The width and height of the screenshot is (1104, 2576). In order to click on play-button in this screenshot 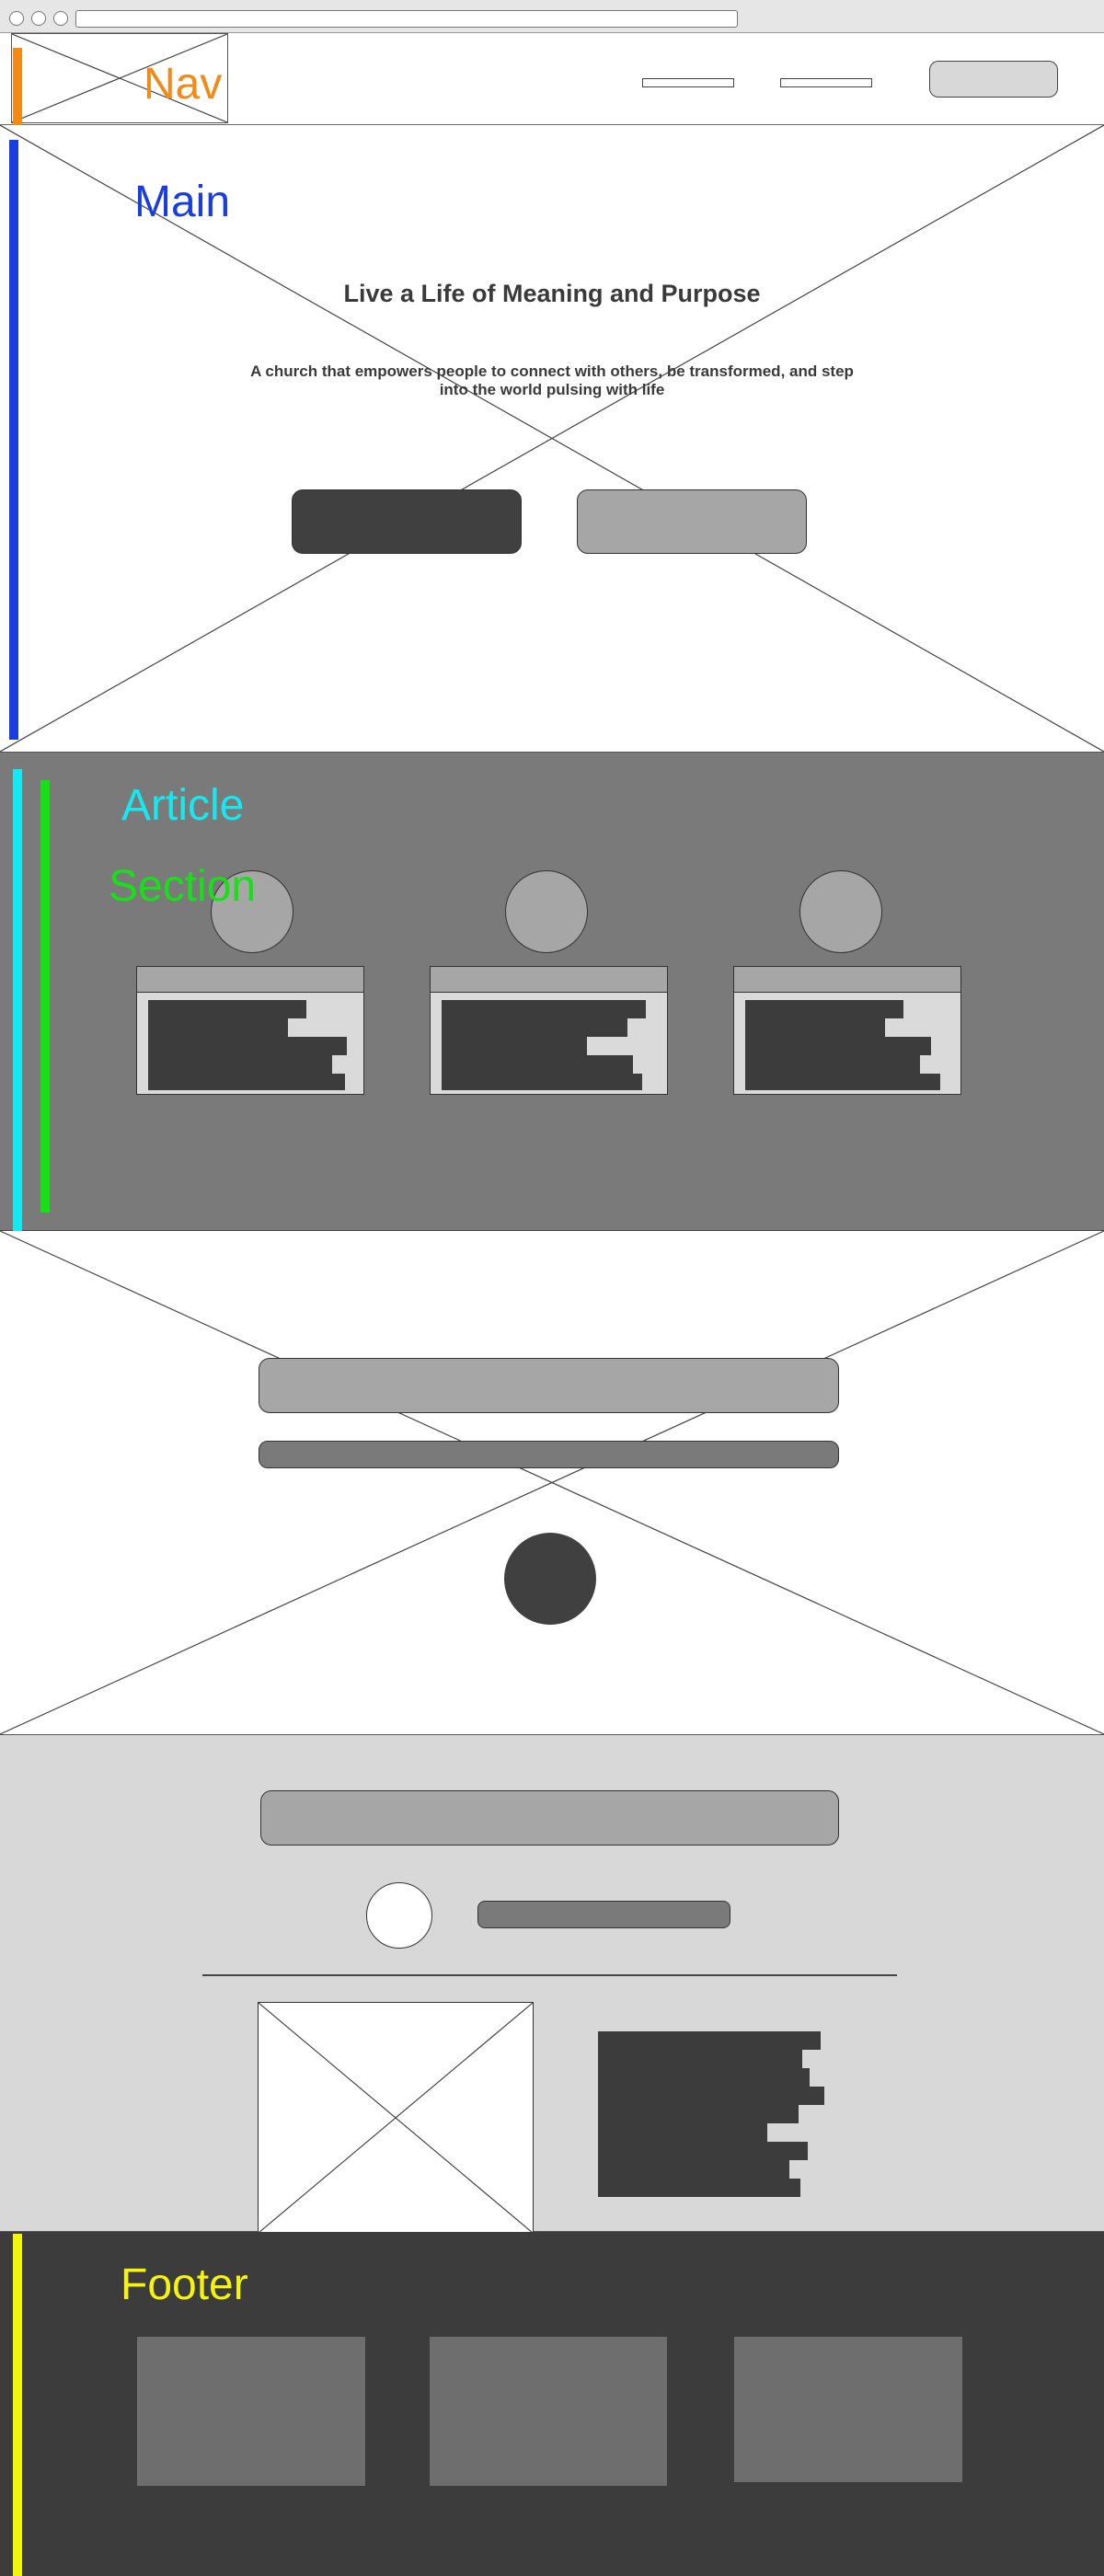, I will do `click(550, 1579)`.